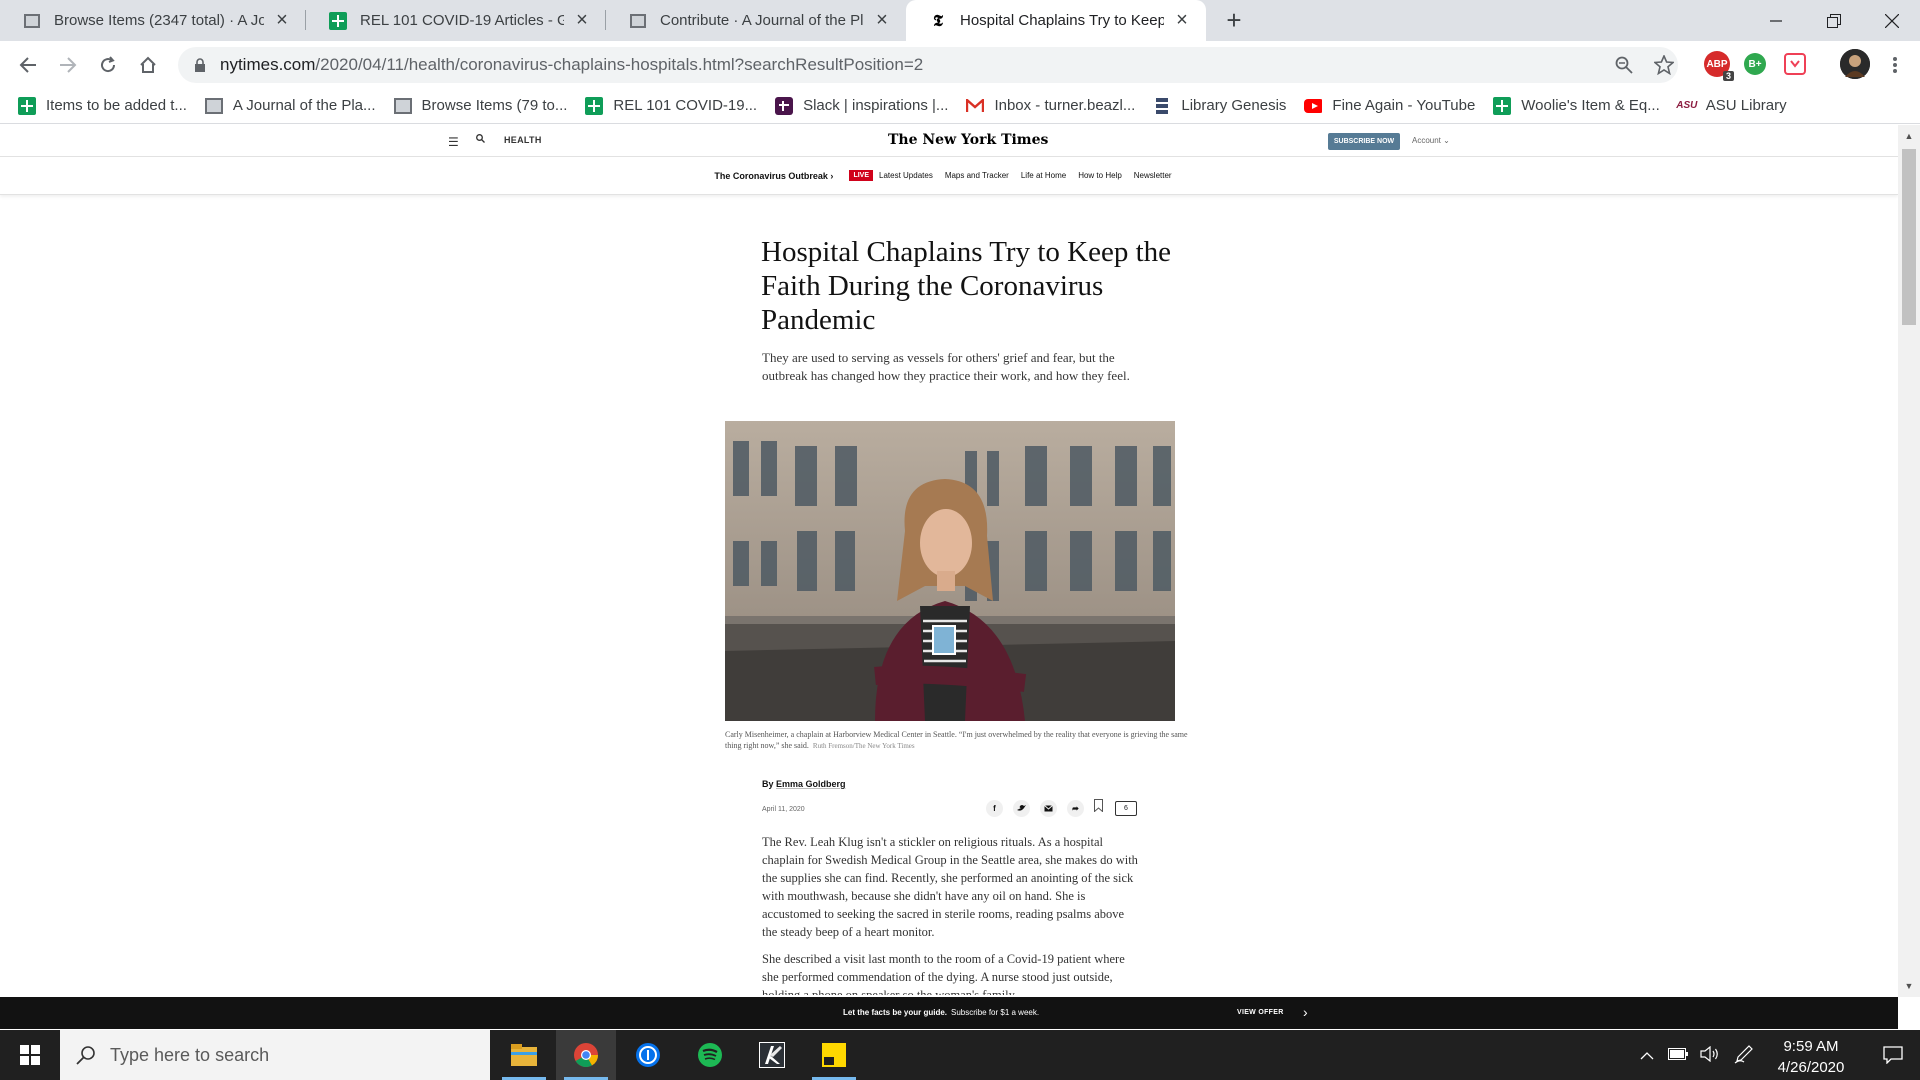 This screenshot has height=1080, width=1920. I want to click on nyt-icon: 𝕿, so click(938, 20).